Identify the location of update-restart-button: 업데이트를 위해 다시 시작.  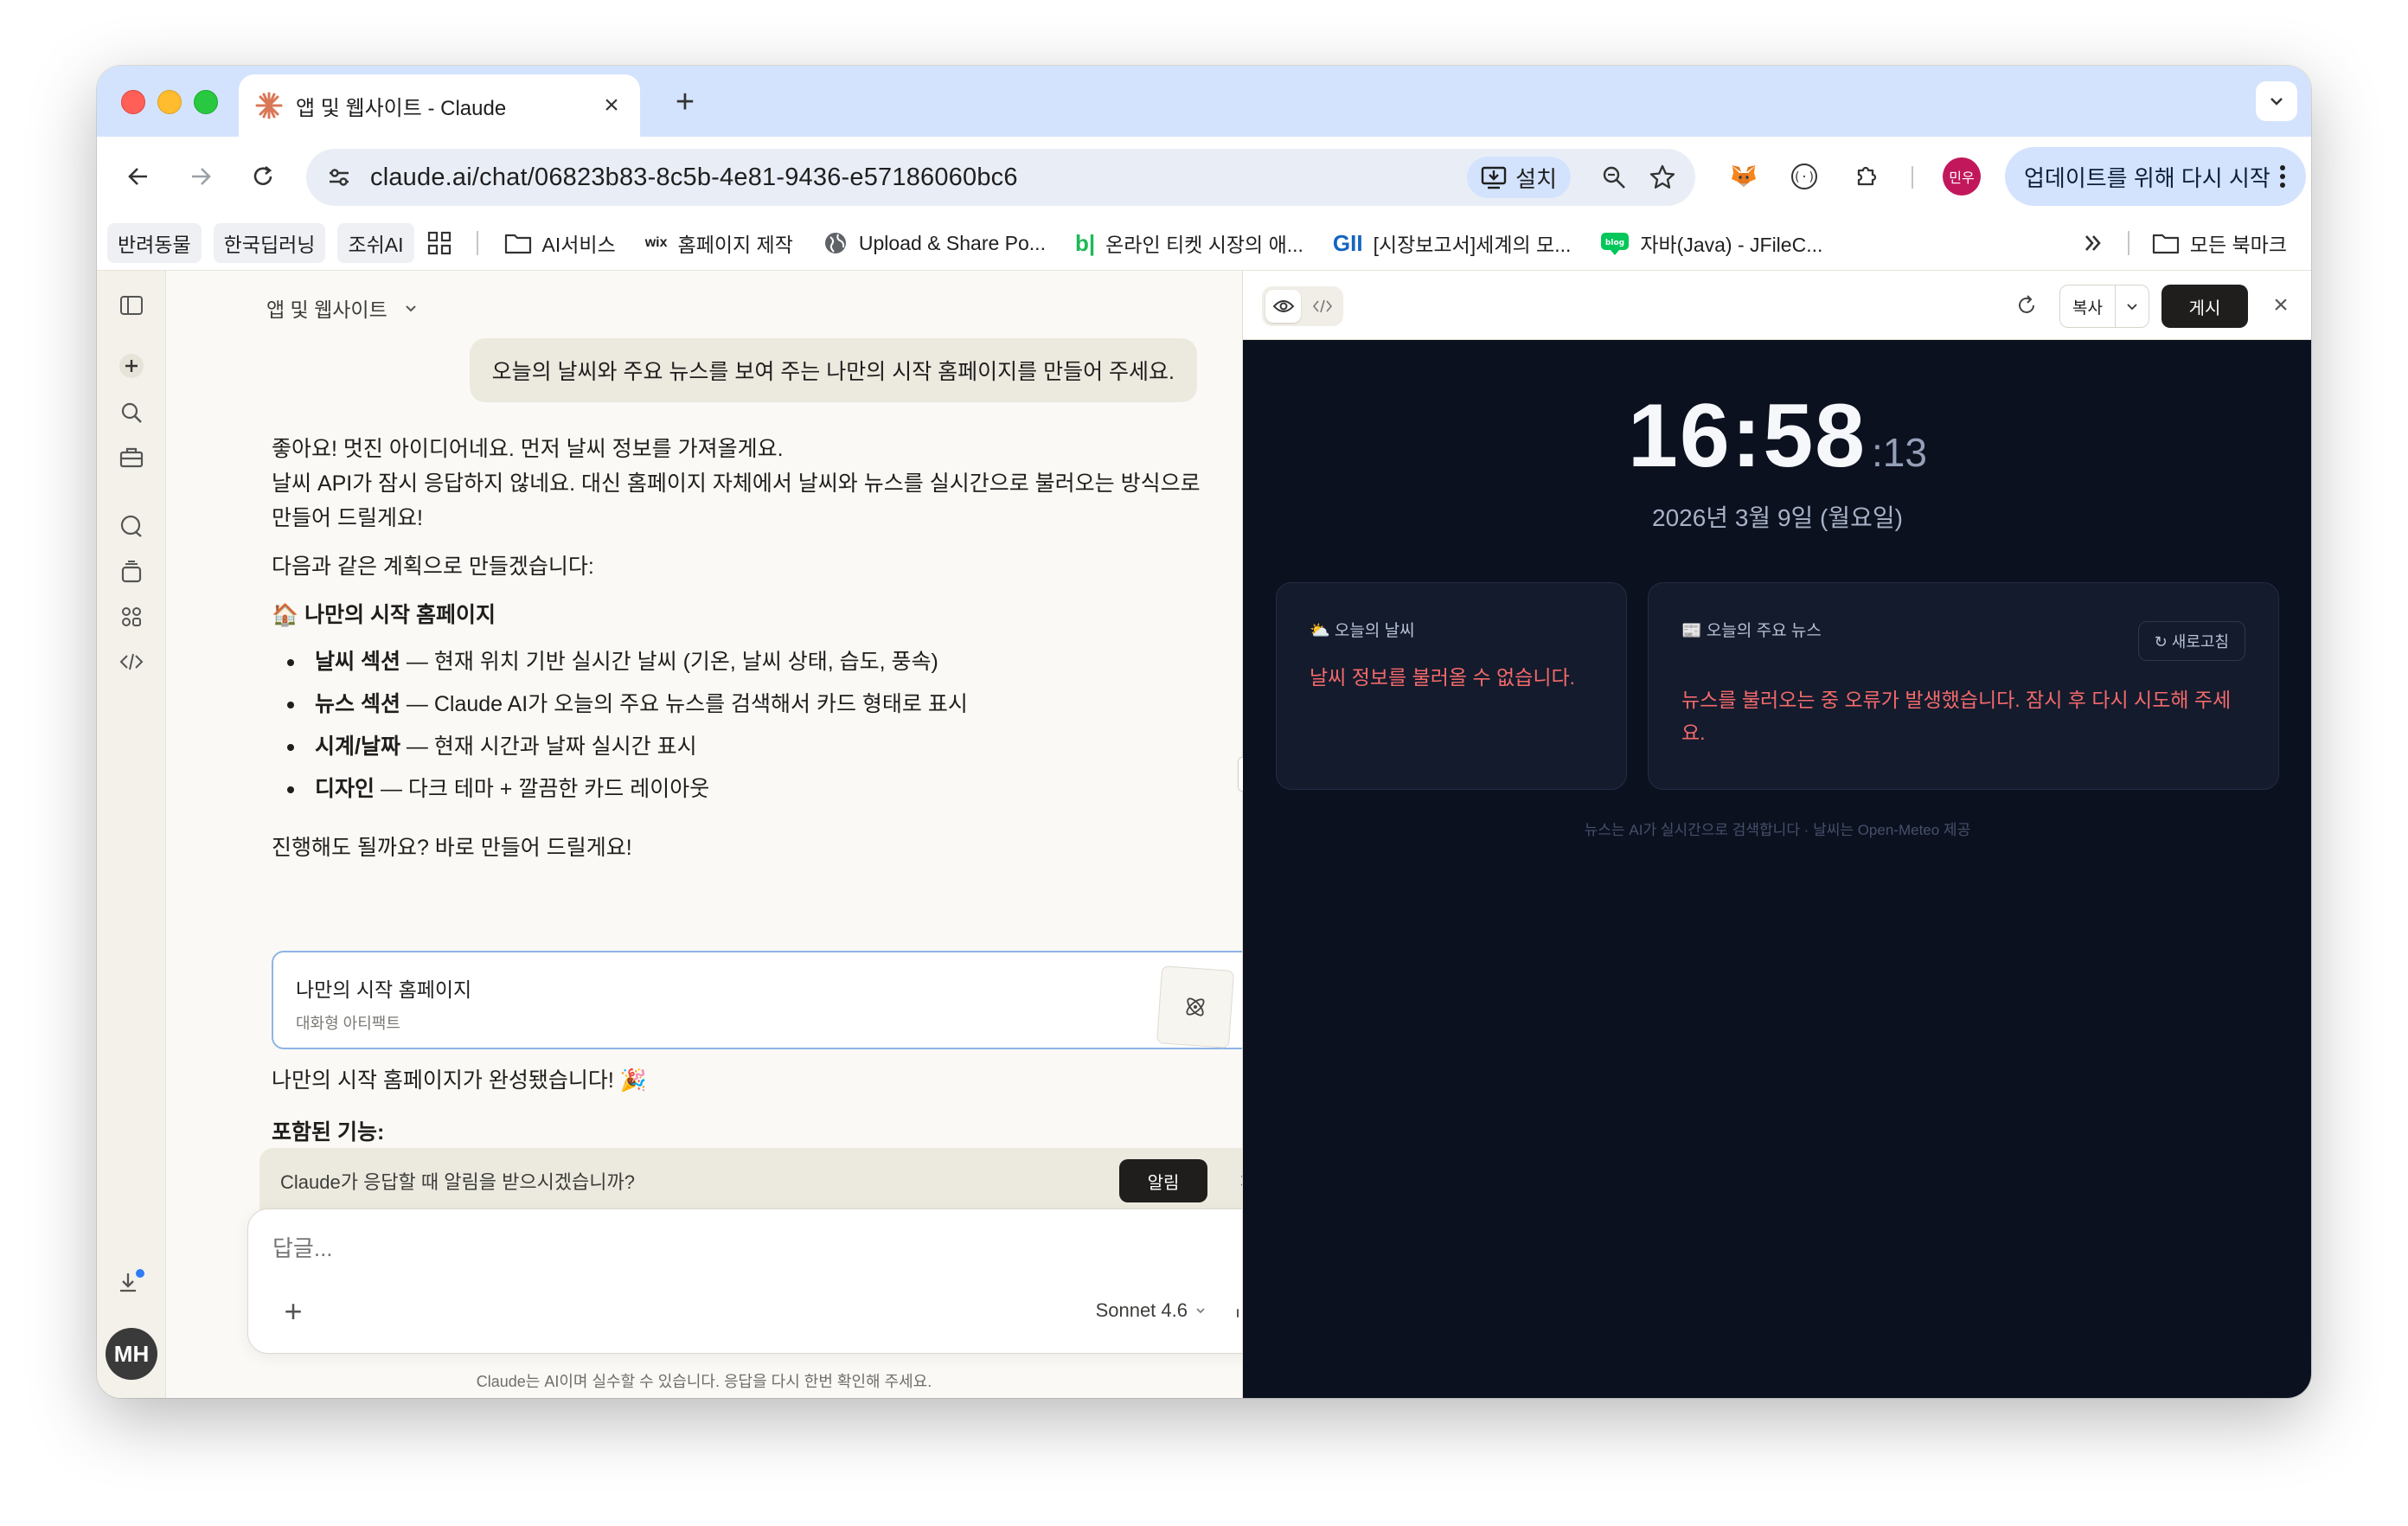
(2155, 176).